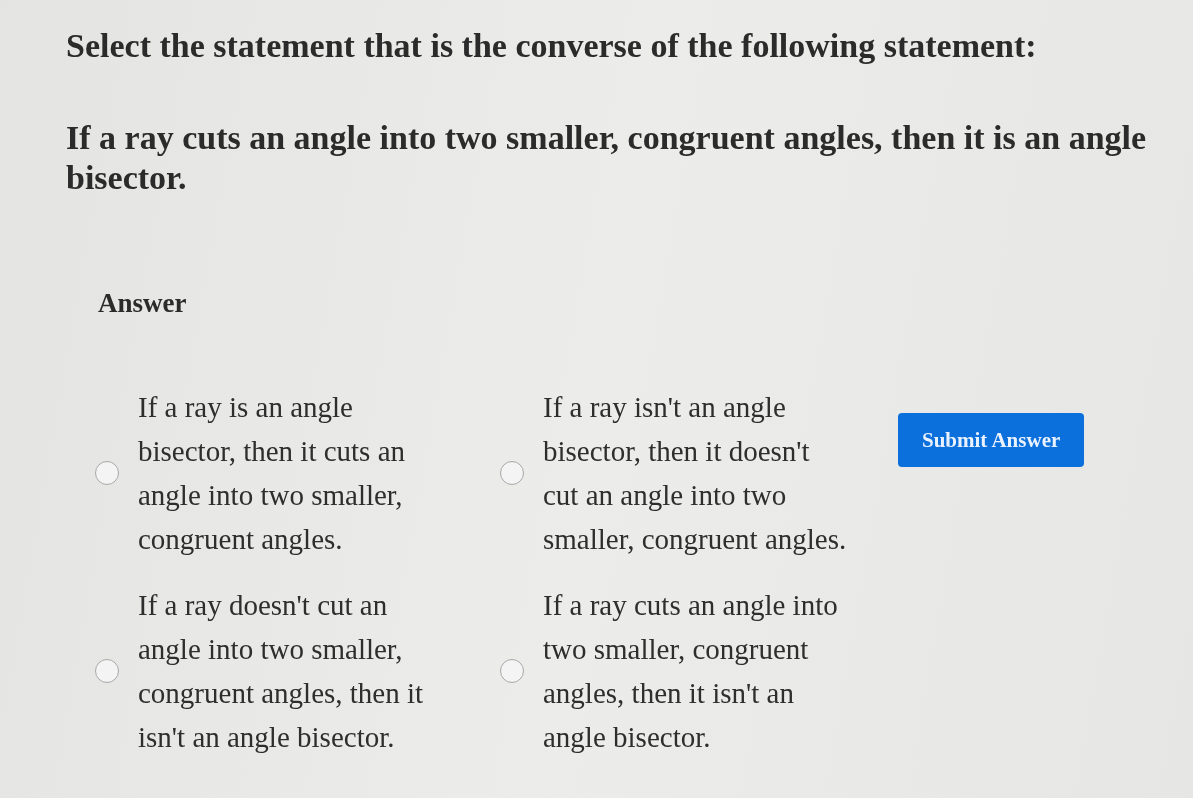 The width and height of the screenshot is (1193, 798). What do you see at coordinates (991, 440) in the screenshot?
I see `submit-answer-button: Submit Answer` at bounding box center [991, 440].